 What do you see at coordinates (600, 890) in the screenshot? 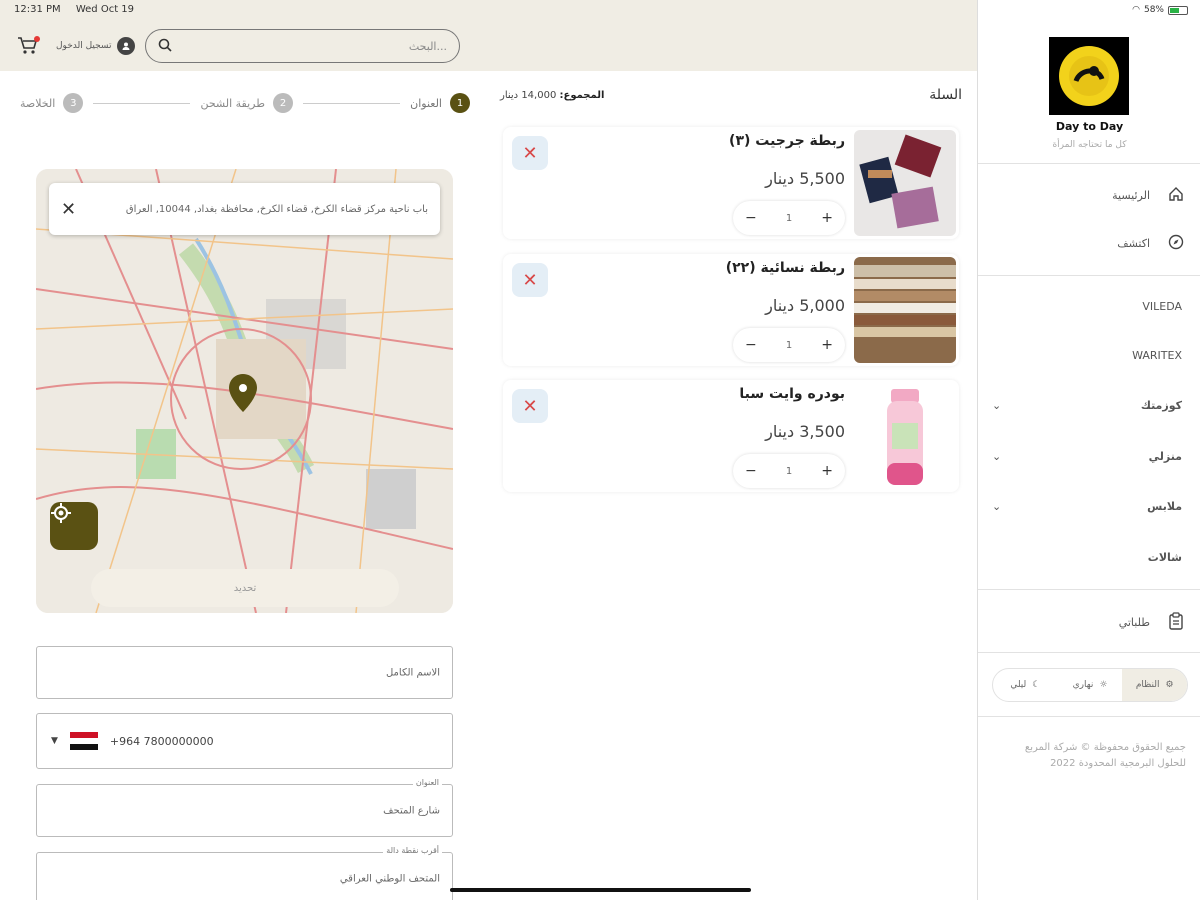
I see `home-indicator` at bounding box center [600, 890].